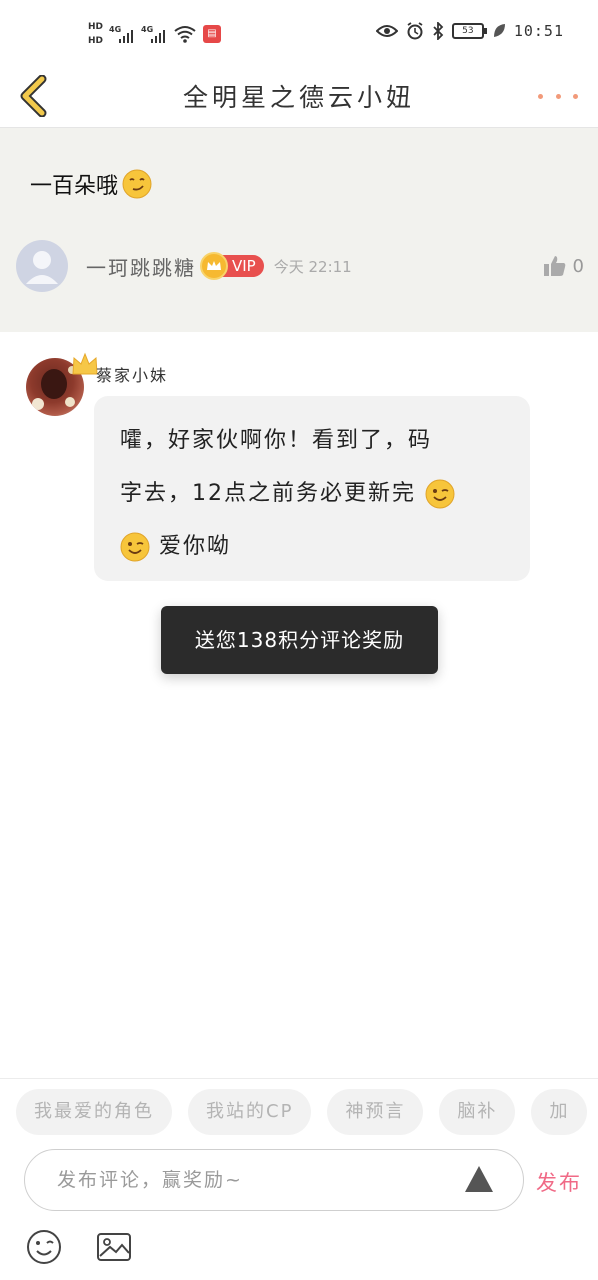 The height and width of the screenshot is (1280, 598). Describe the element at coordinates (95, 34) in the screenshot. I see `hd-indicators: HD HD` at that location.